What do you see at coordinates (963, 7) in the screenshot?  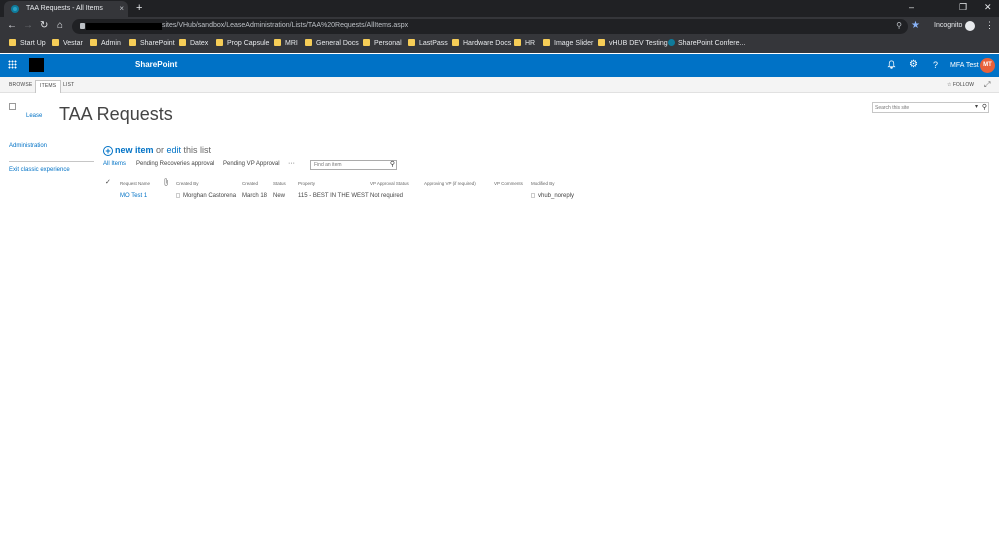 I see `restore-icon: ❐` at bounding box center [963, 7].